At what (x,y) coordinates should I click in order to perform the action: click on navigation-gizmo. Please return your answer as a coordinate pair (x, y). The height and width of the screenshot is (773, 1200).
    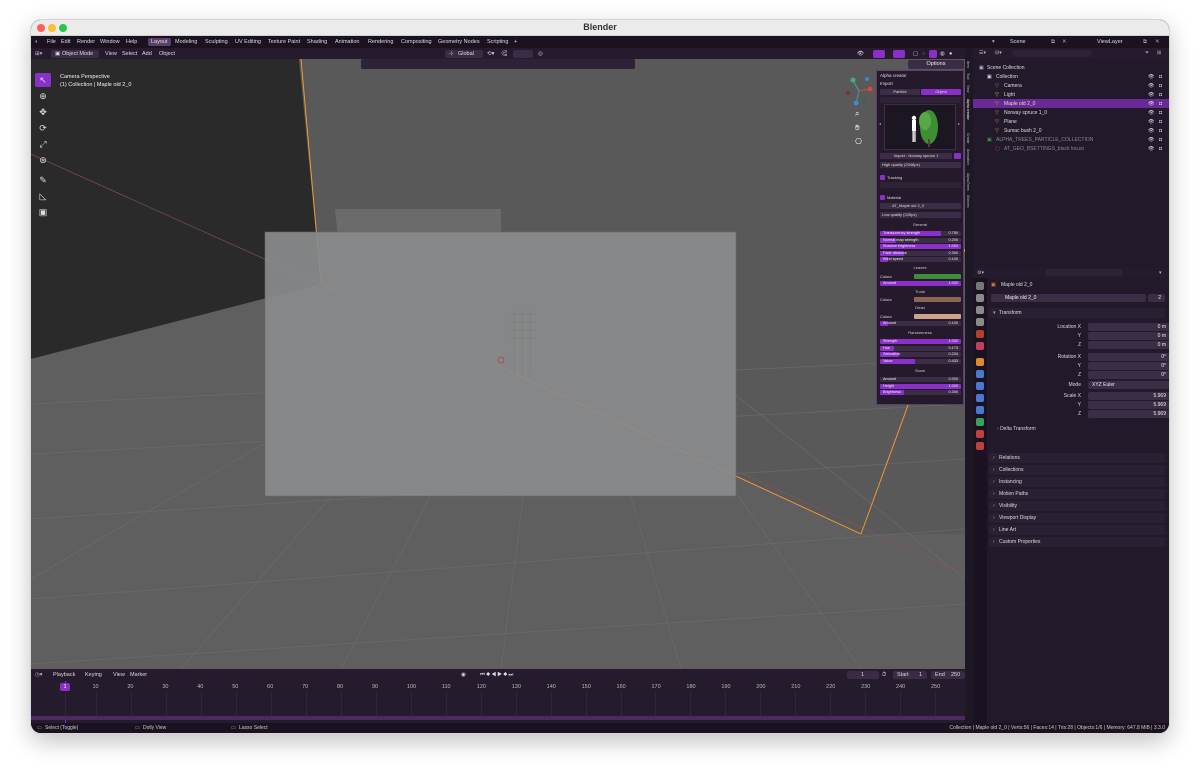
    Looking at the image, I should click on (859, 91).